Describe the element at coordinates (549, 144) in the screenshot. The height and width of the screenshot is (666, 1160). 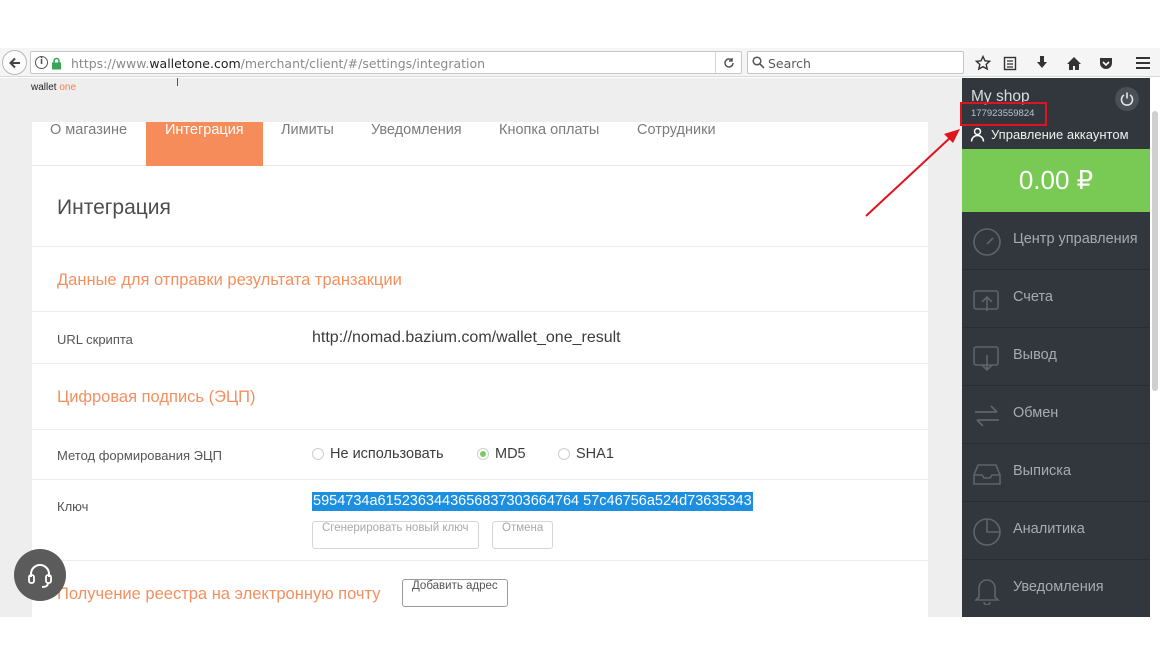
I see `tab-payment-button: Кнопка оплаты` at that location.